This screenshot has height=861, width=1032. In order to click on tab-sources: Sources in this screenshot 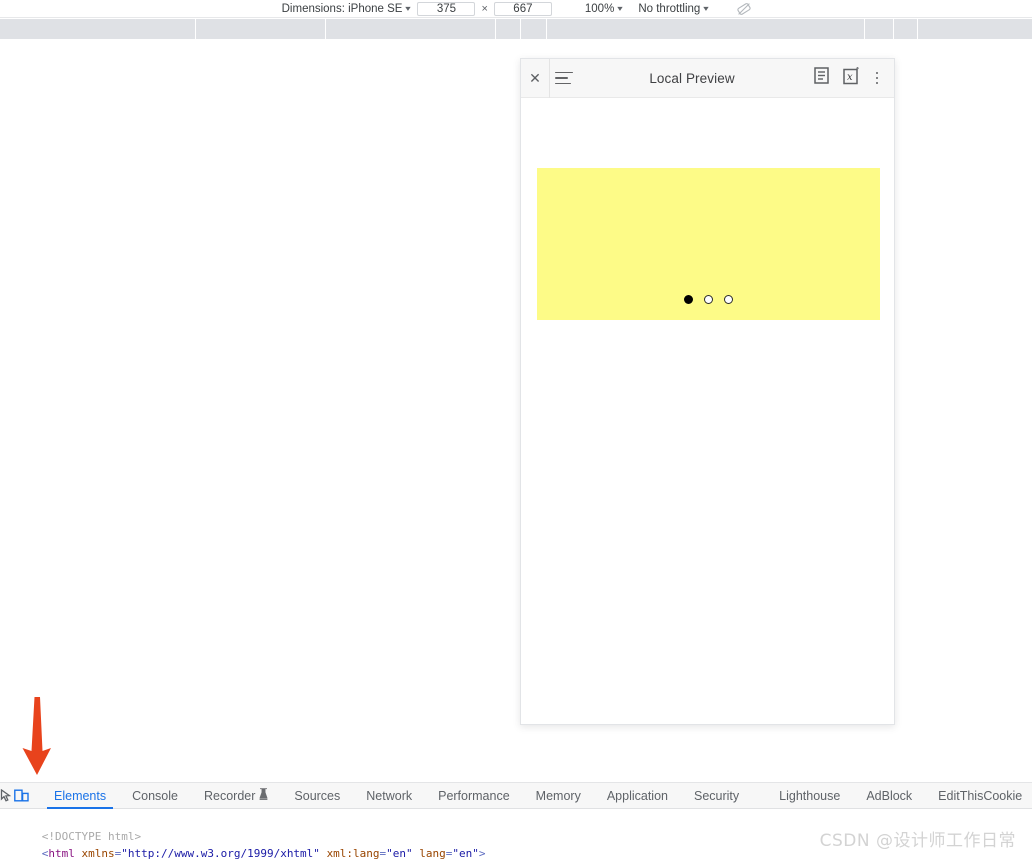, I will do `click(317, 796)`.